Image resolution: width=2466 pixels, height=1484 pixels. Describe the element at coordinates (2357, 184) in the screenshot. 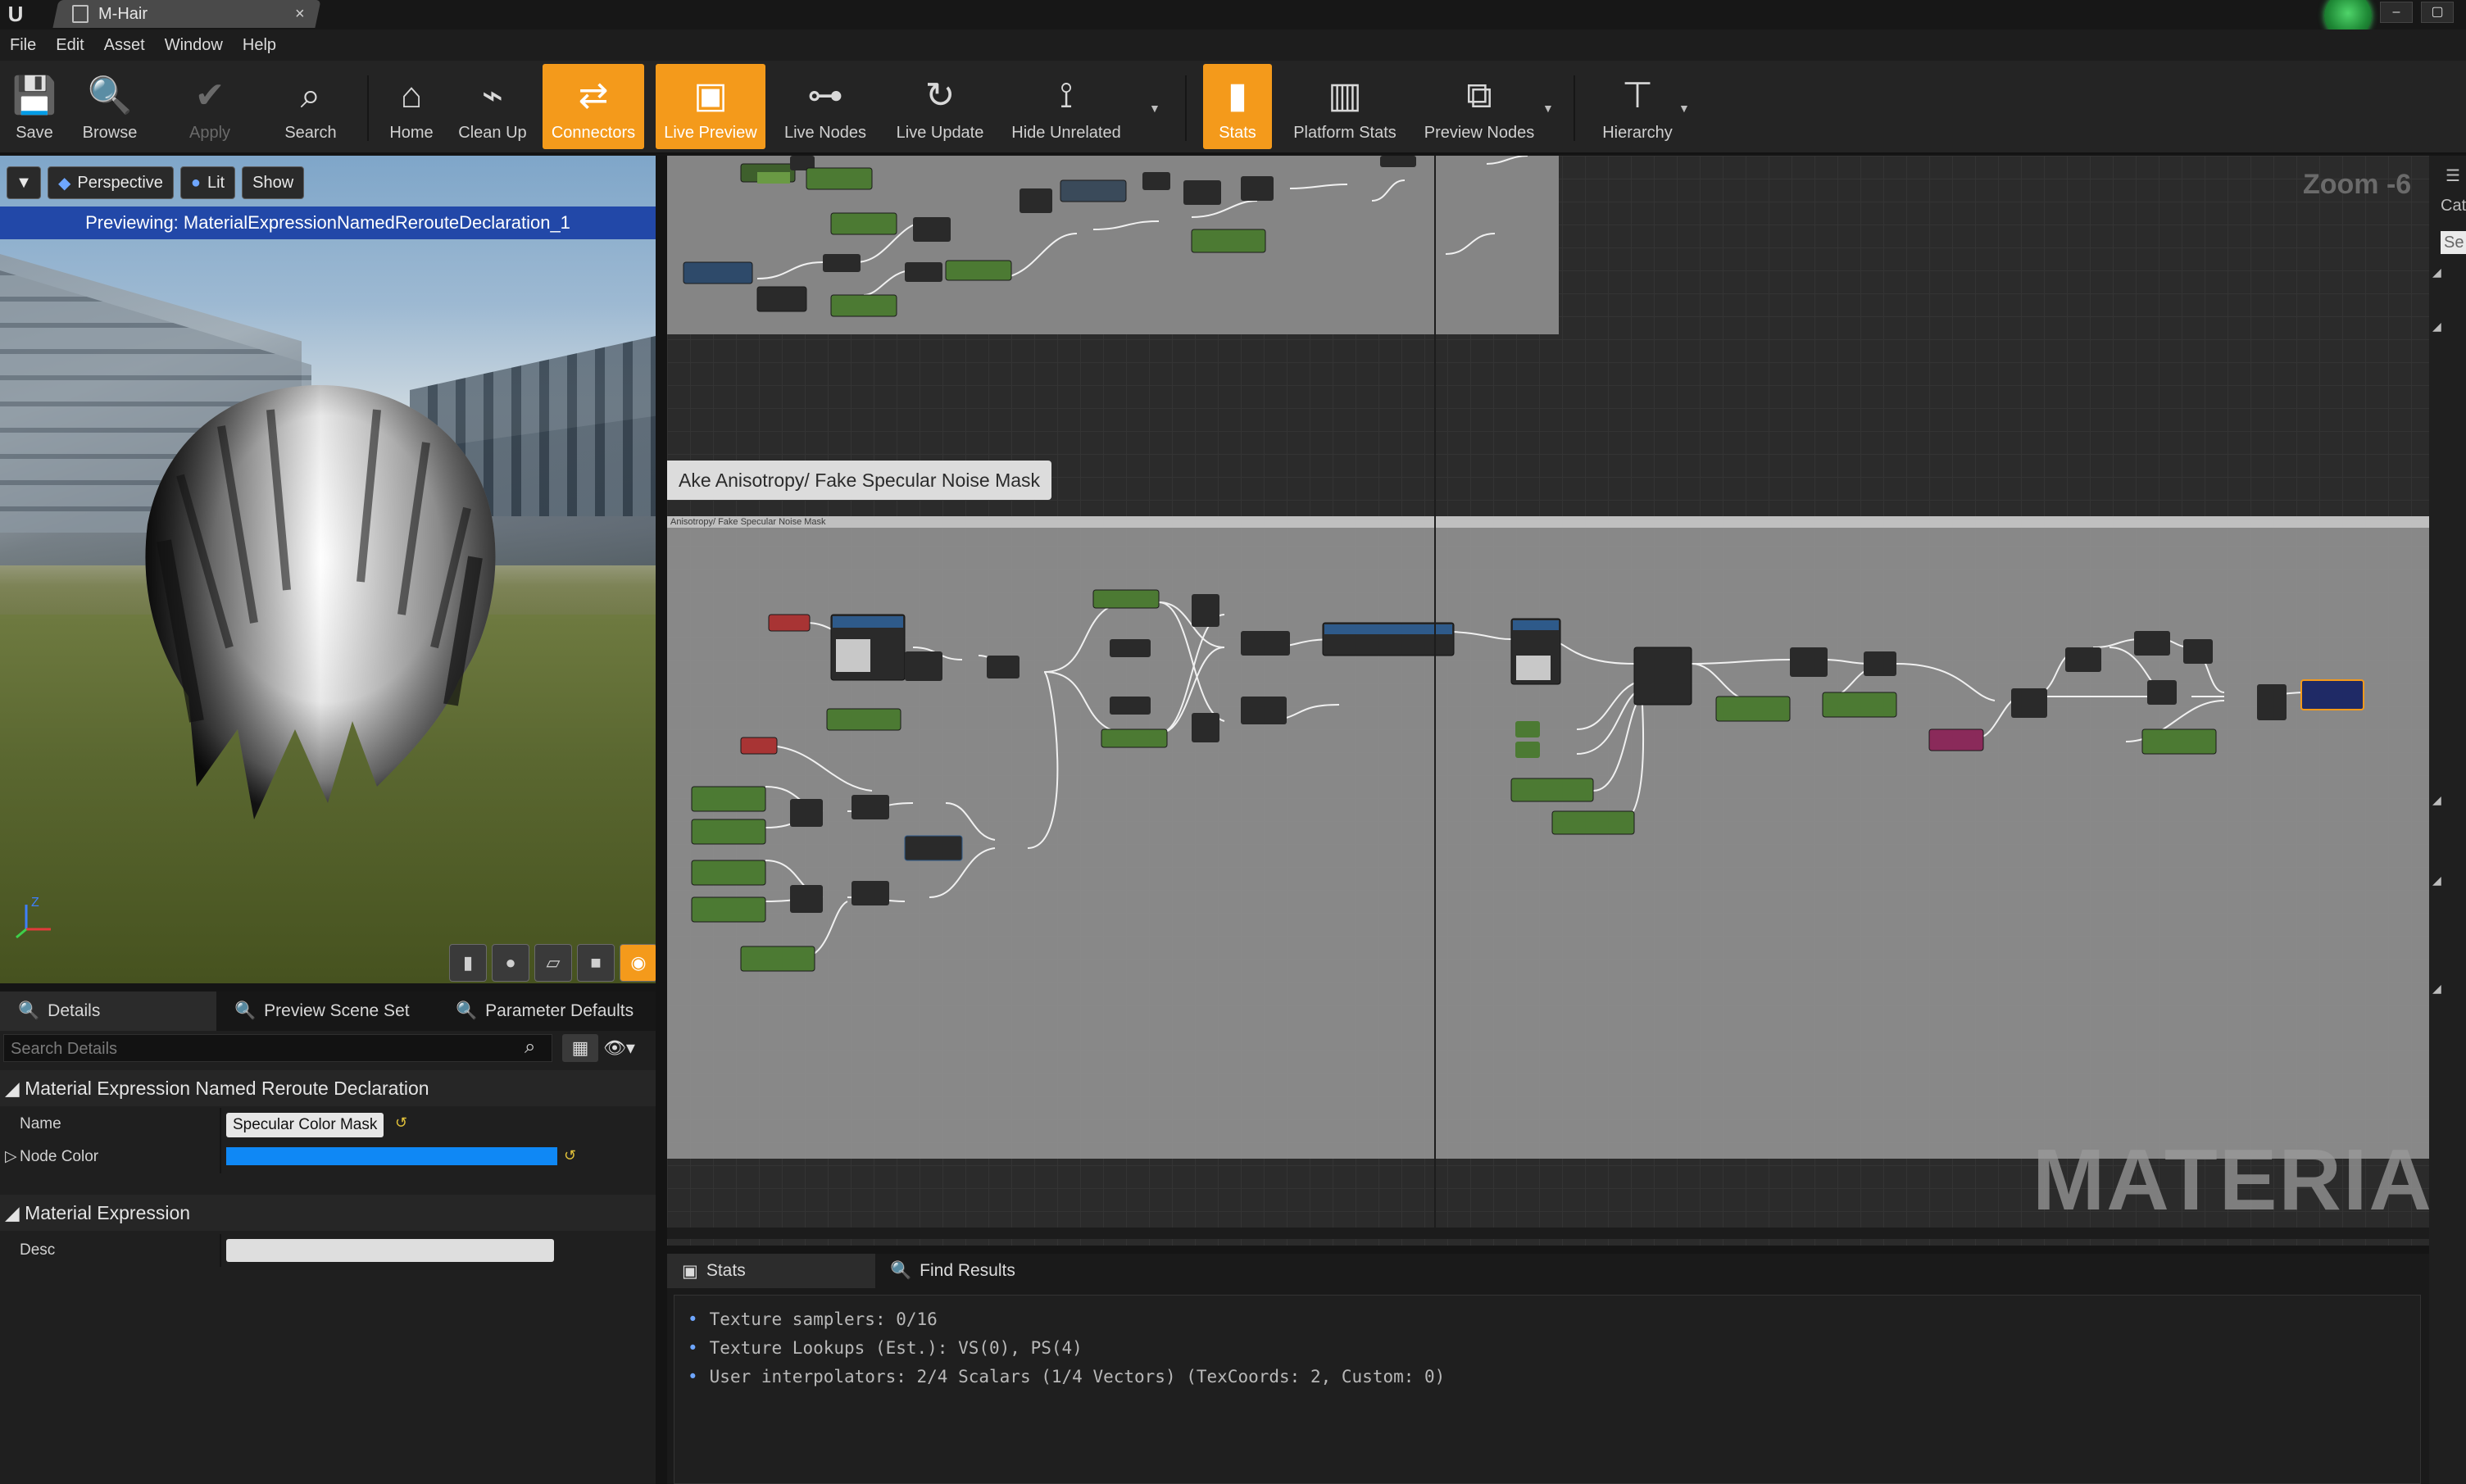

I see `zoom-level-label: Zoom -6` at that location.